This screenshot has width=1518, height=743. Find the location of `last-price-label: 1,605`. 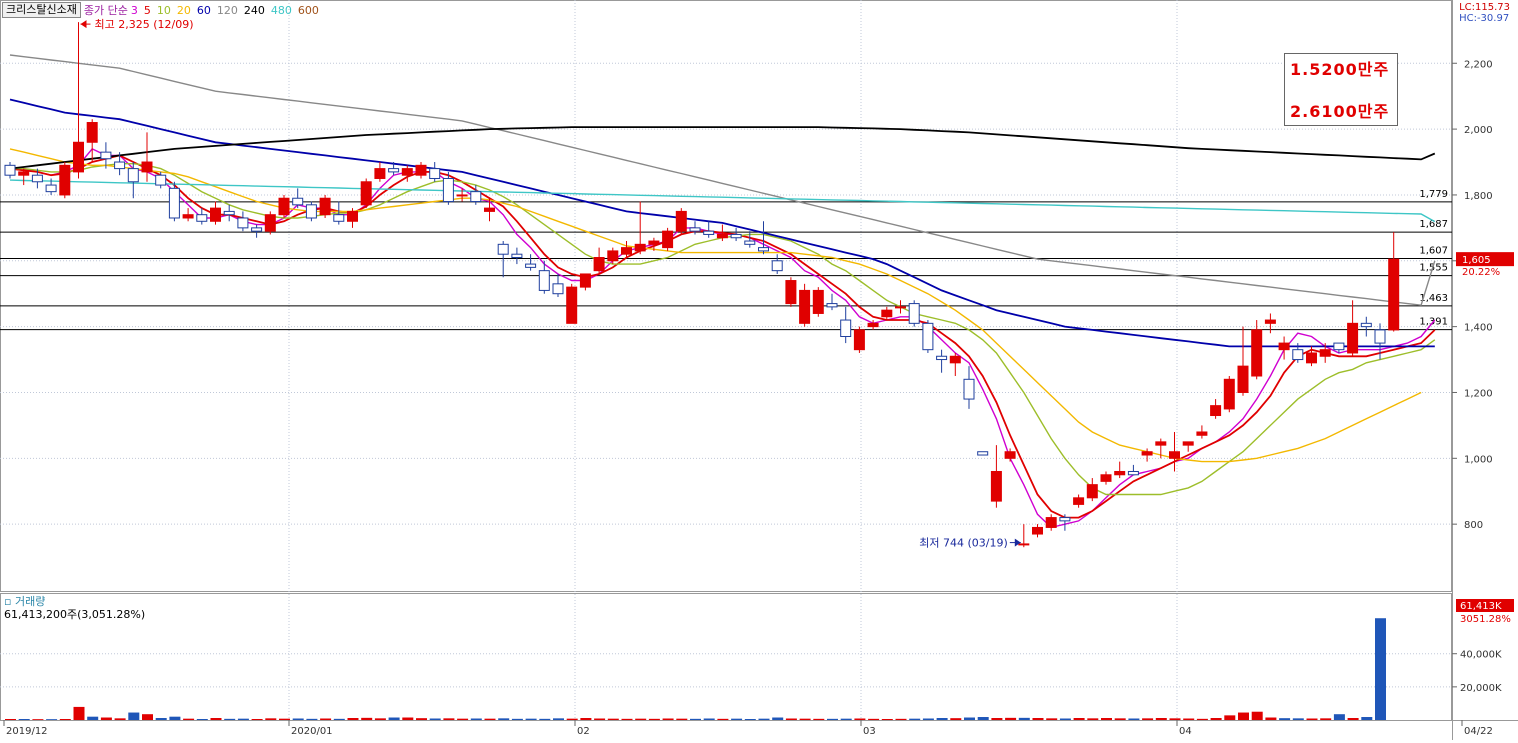

last-price-label: 1,605 is located at coordinates (1476, 260).